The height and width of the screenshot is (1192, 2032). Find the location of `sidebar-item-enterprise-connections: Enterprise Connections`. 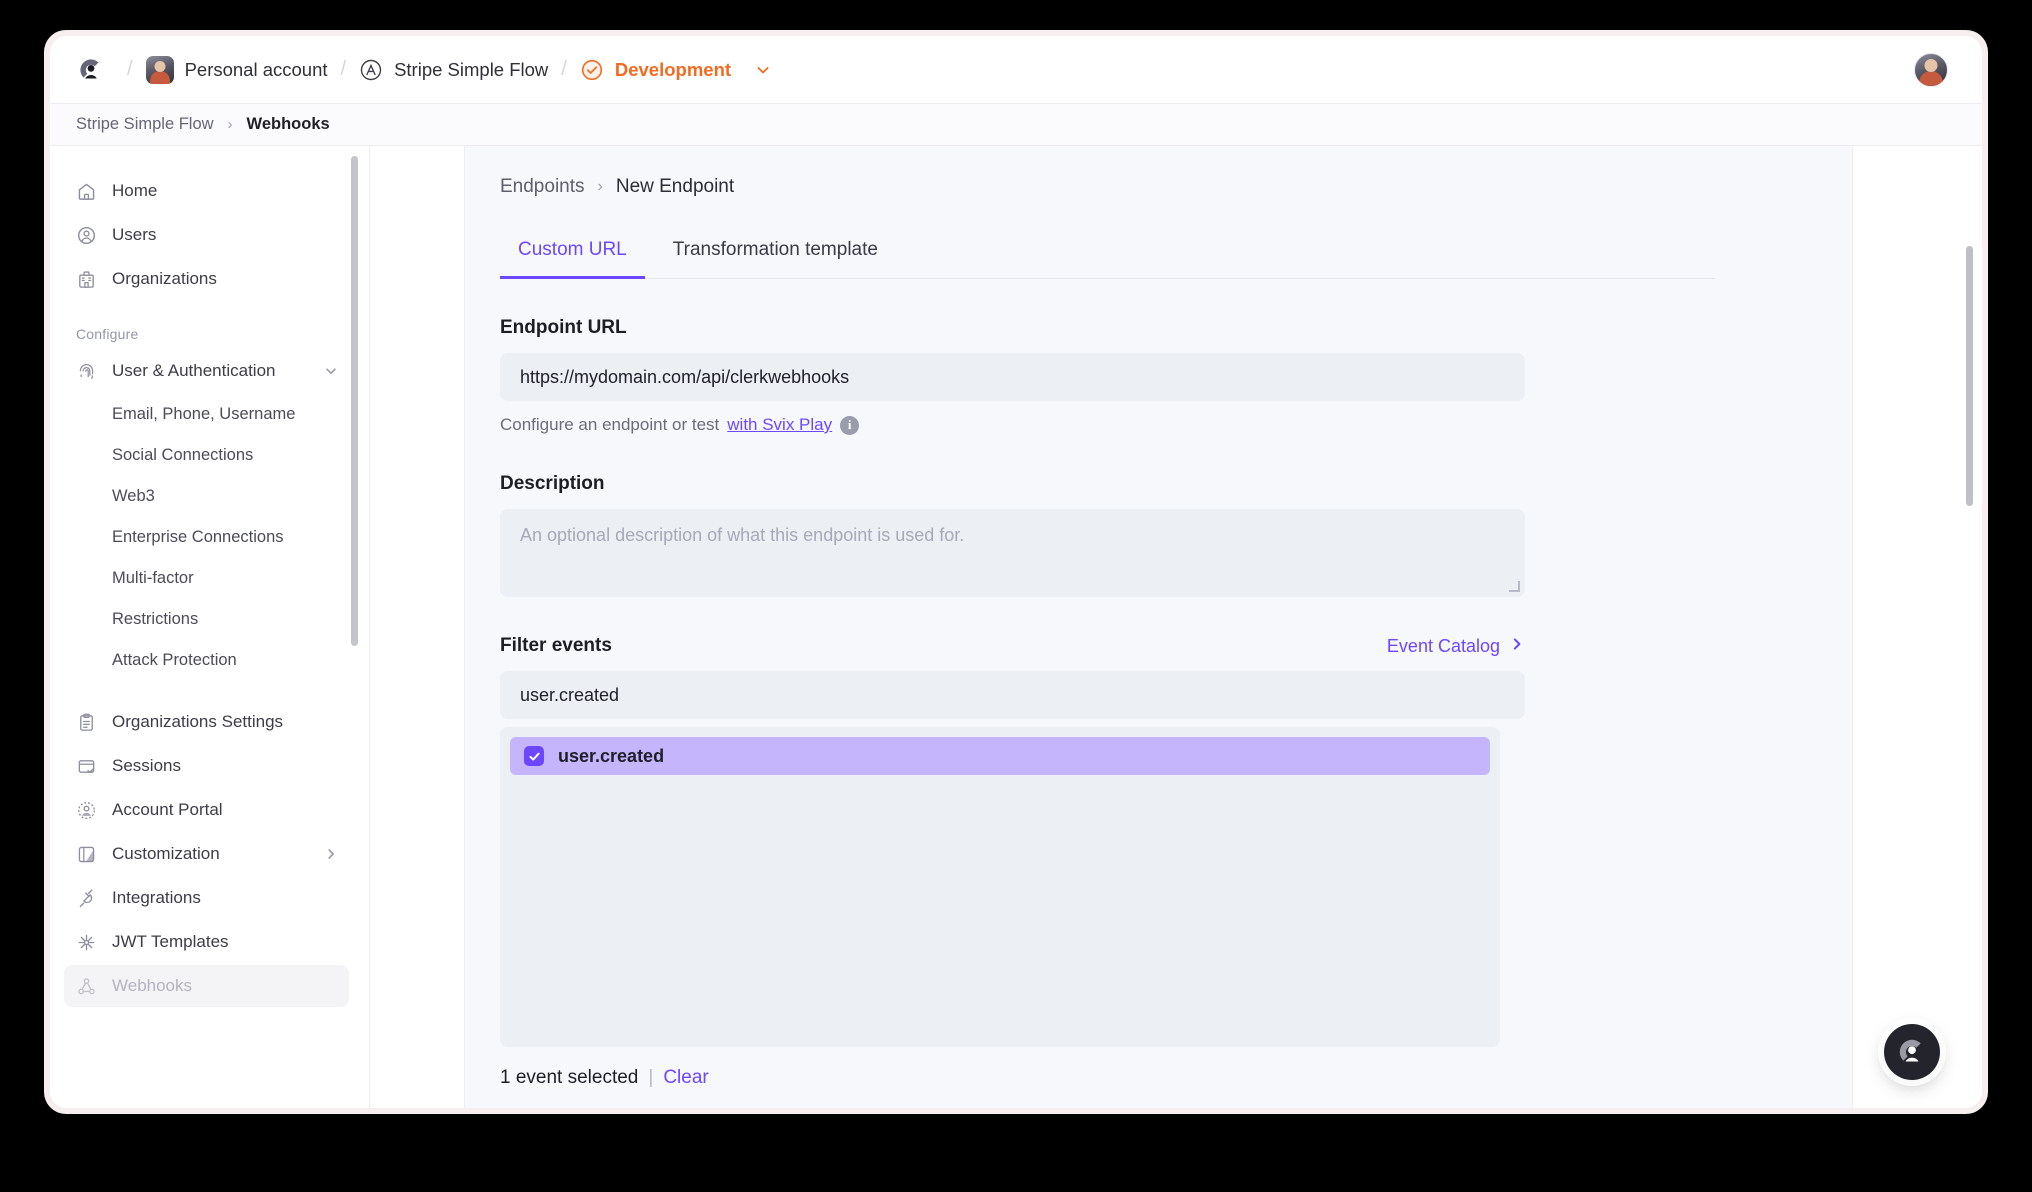

sidebar-item-enterprise-connections: Enterprise Connections is located at coordinates (206, 537).